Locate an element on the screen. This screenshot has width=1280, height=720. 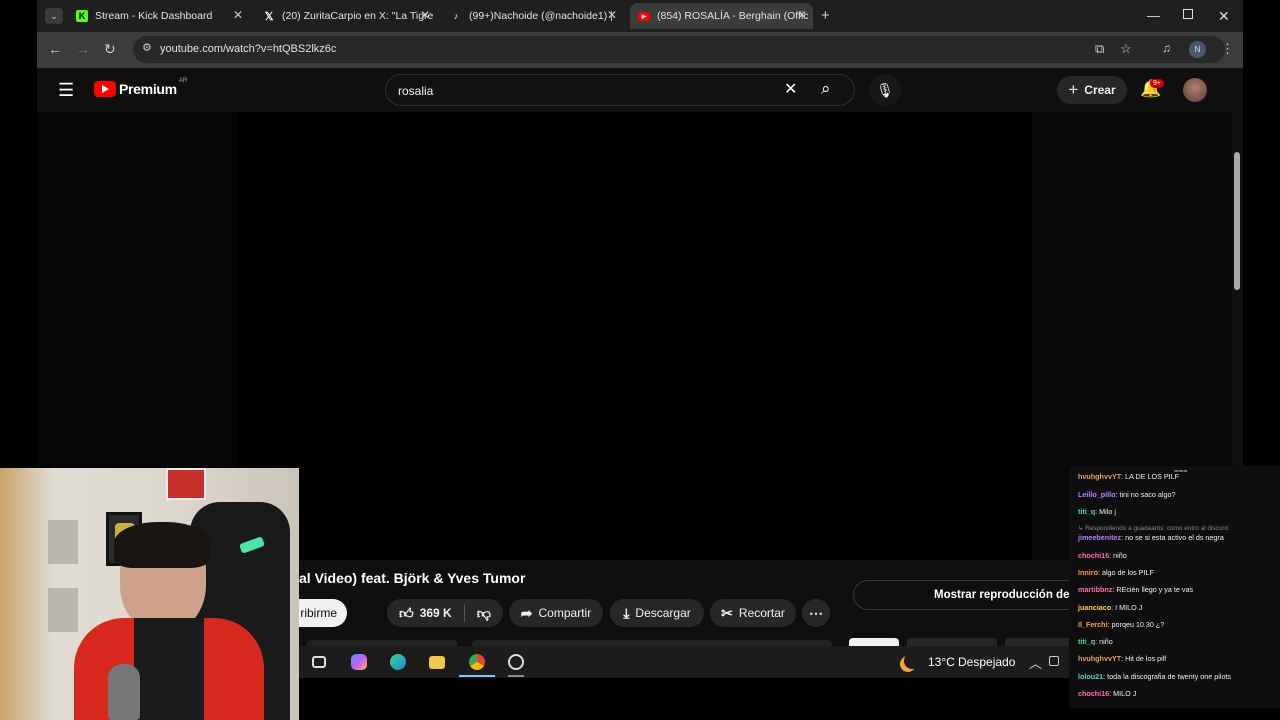
install-app-icon: ⧉ is located at coordinates (1099, 48).